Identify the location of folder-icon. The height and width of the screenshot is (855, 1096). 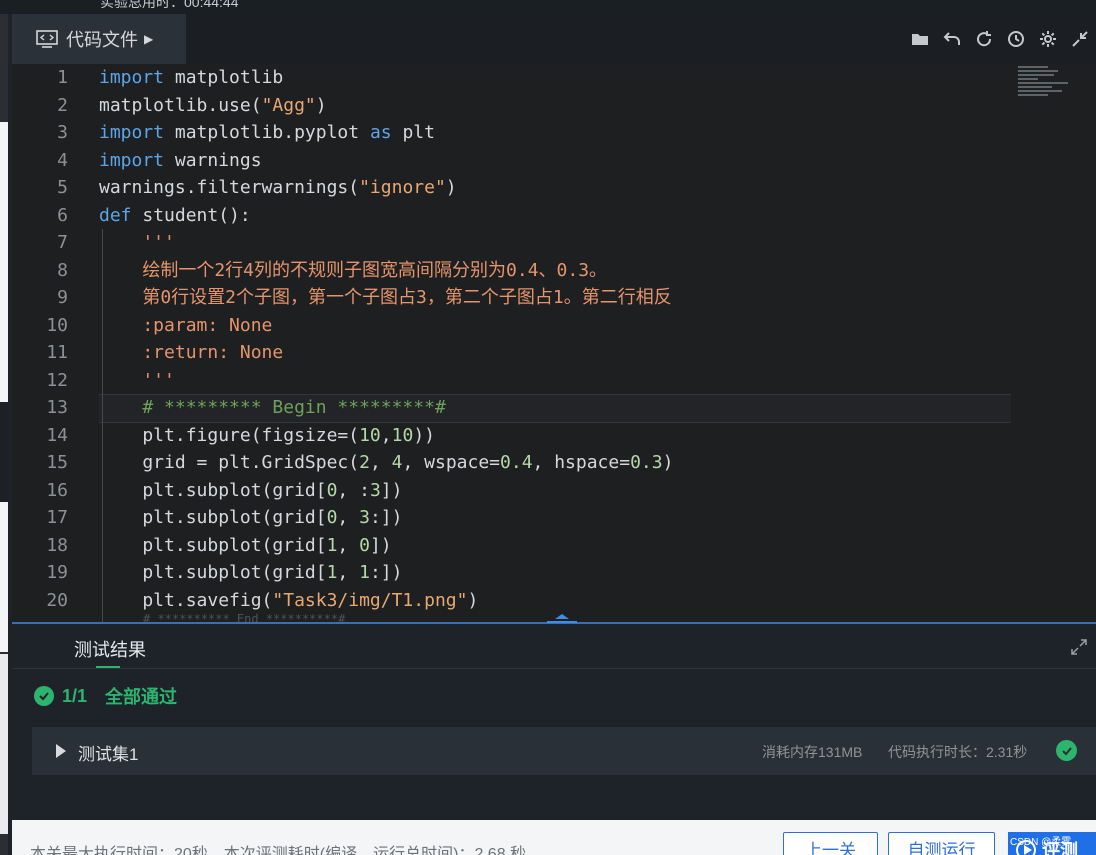
(920, 39).